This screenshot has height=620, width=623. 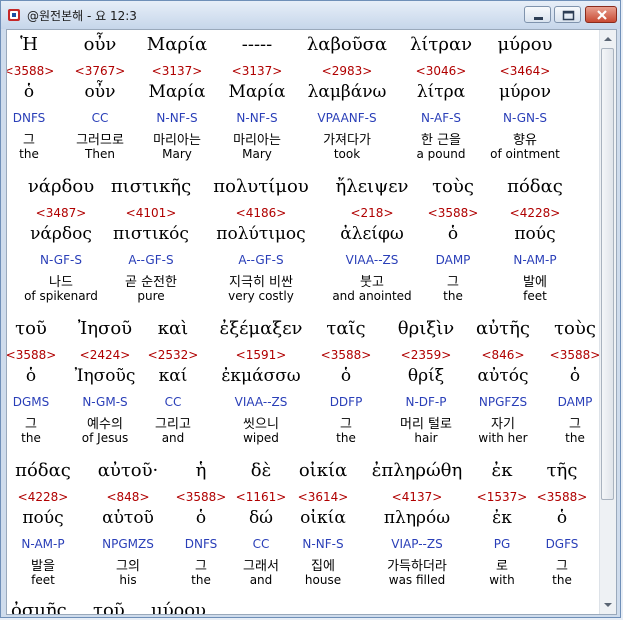 What do you see at coordinates (502, 497) in the screenshot?
I see `strongs-number: <1537>` at bounding box center [502, 497].